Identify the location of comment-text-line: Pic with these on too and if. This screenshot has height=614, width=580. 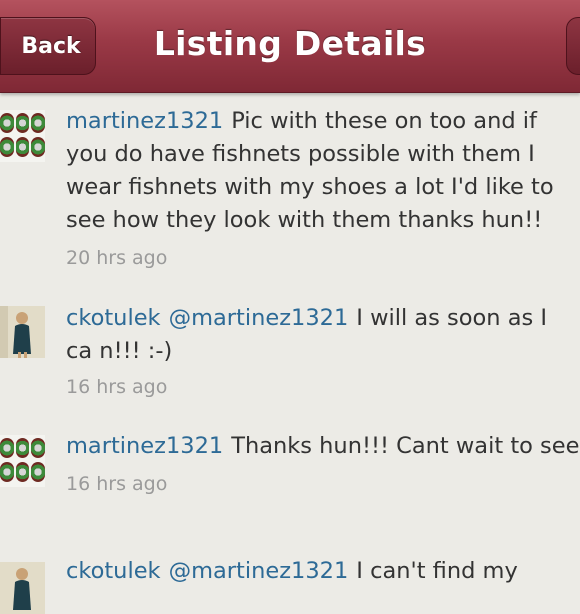
(384, 121).